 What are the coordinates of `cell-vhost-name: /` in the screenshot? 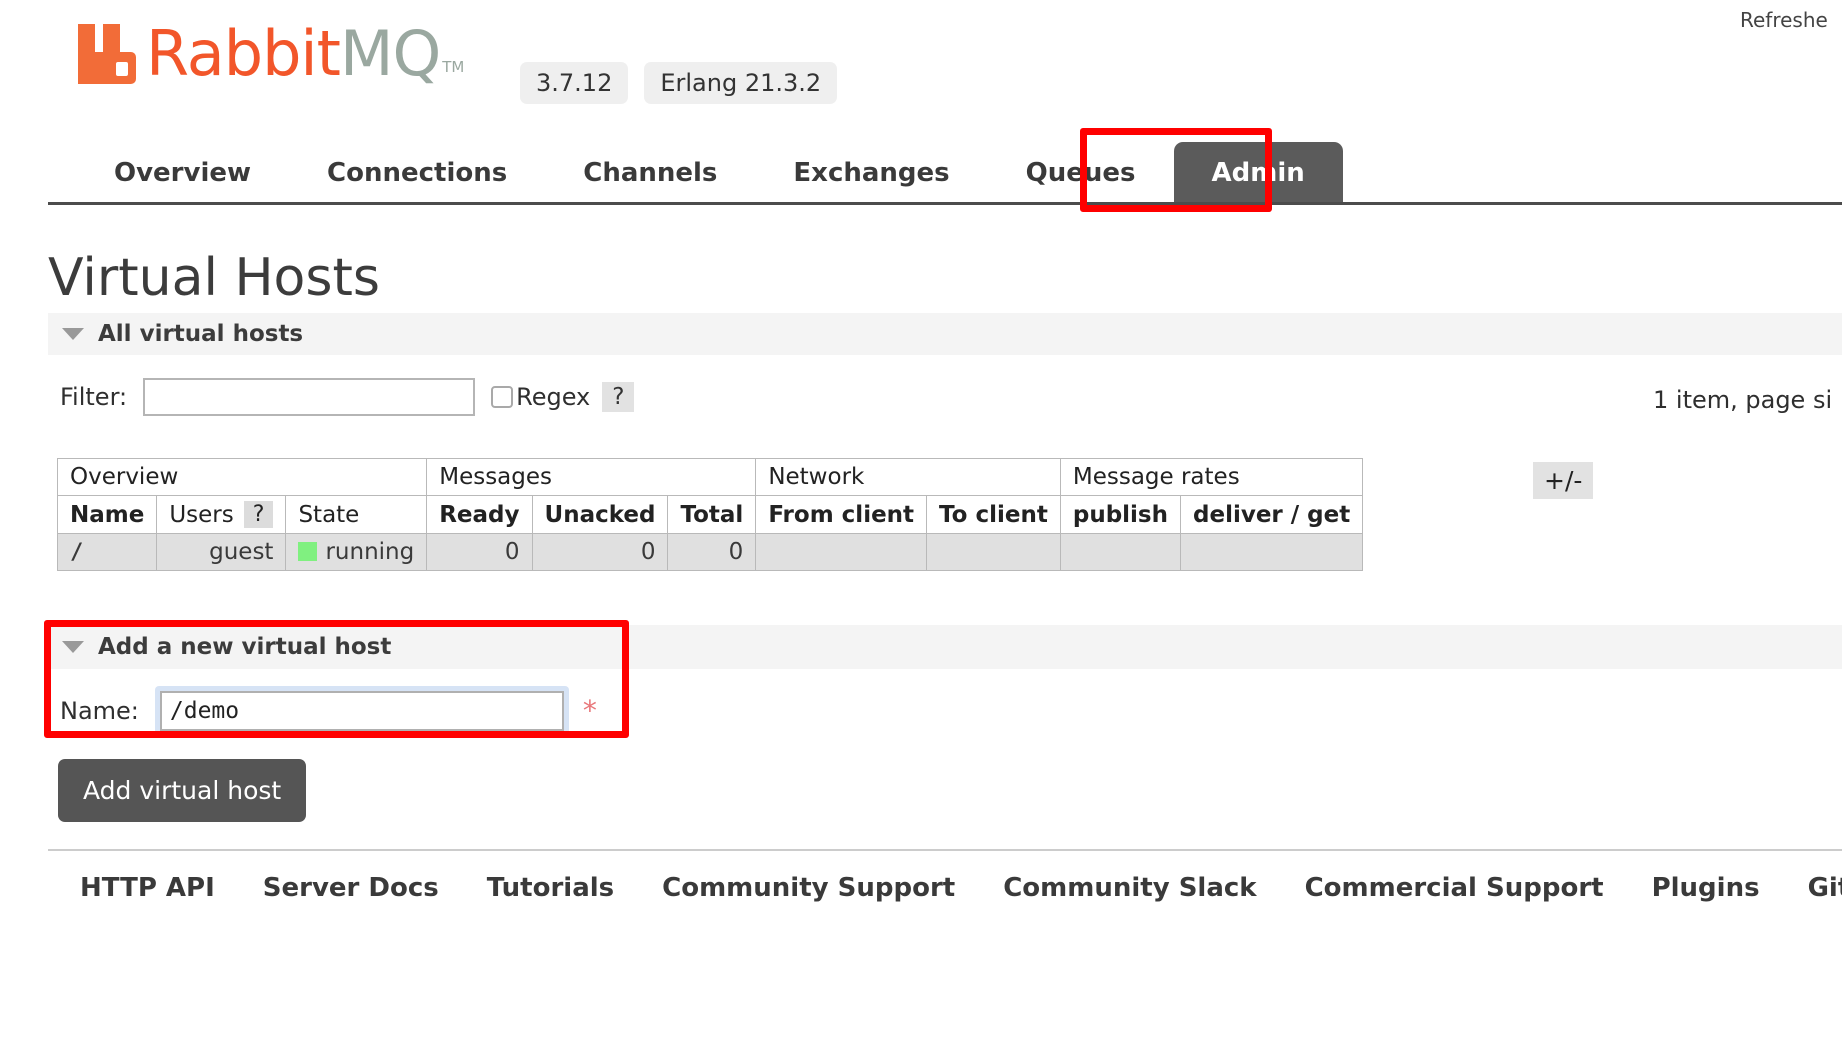 It's located at (107, 552).